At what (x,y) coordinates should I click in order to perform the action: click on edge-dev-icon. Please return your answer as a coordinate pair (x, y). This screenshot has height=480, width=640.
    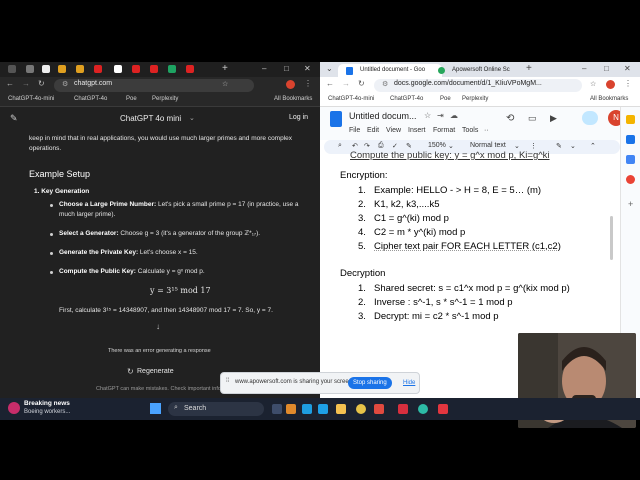
    Looking at the image, I should click on (423, 409).